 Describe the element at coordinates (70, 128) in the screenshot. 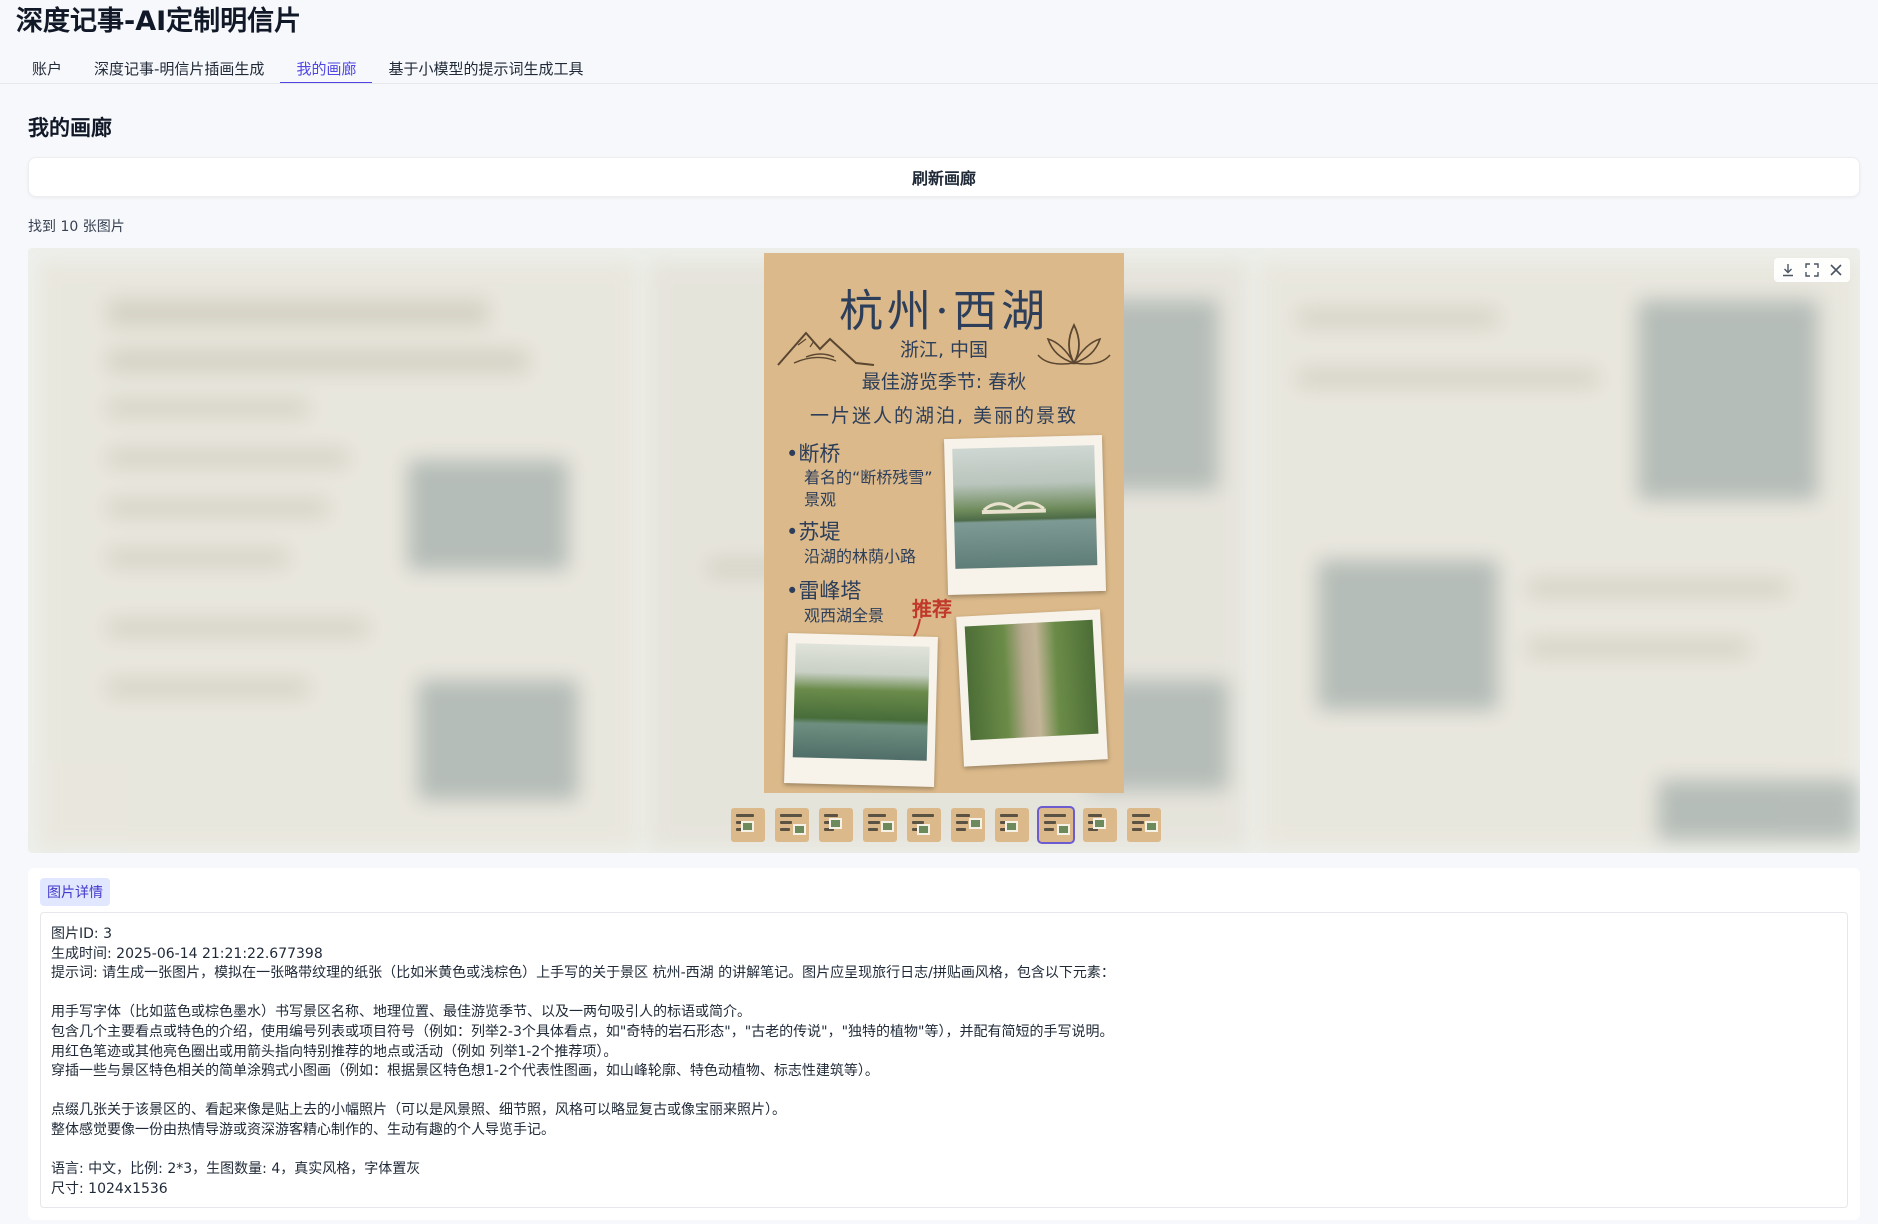

I see `section-title: 我的画廊` at that location.